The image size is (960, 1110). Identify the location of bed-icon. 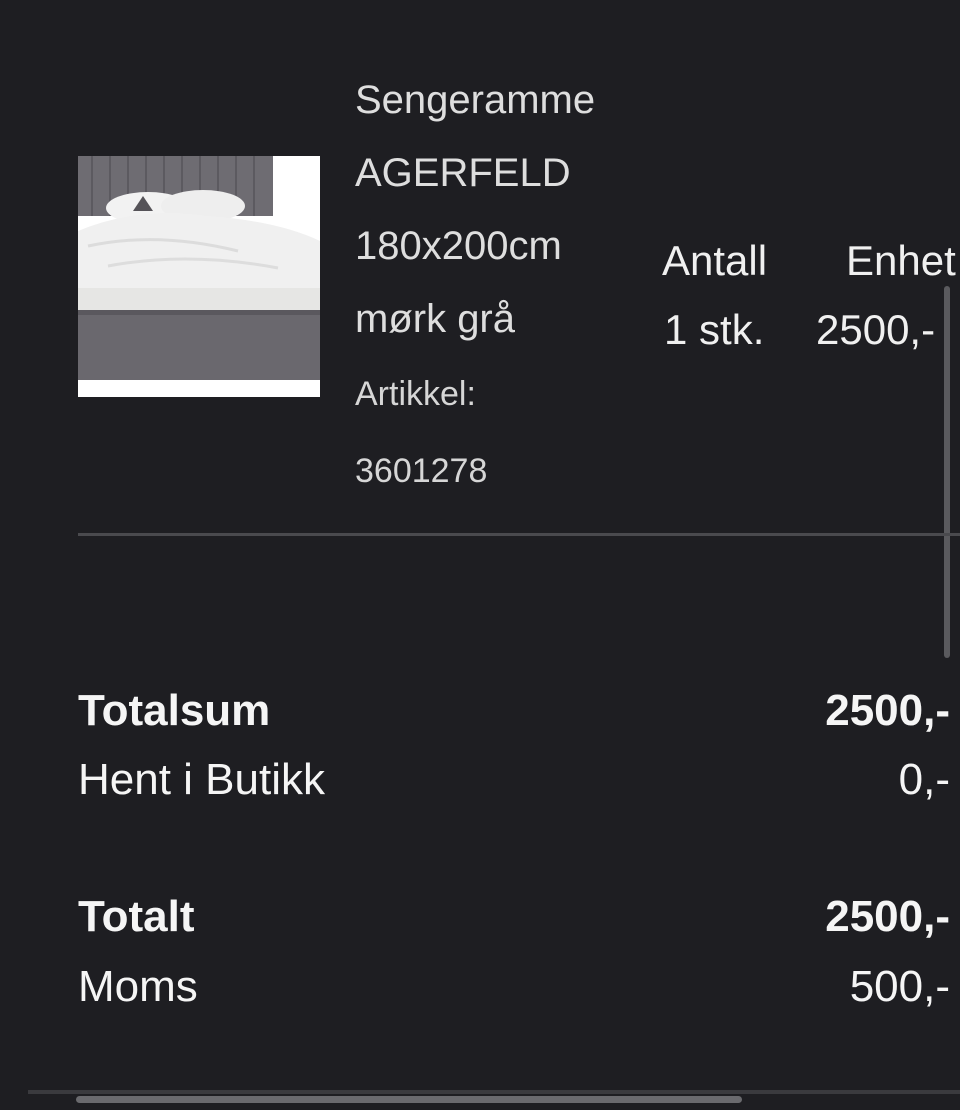
(199, 276).